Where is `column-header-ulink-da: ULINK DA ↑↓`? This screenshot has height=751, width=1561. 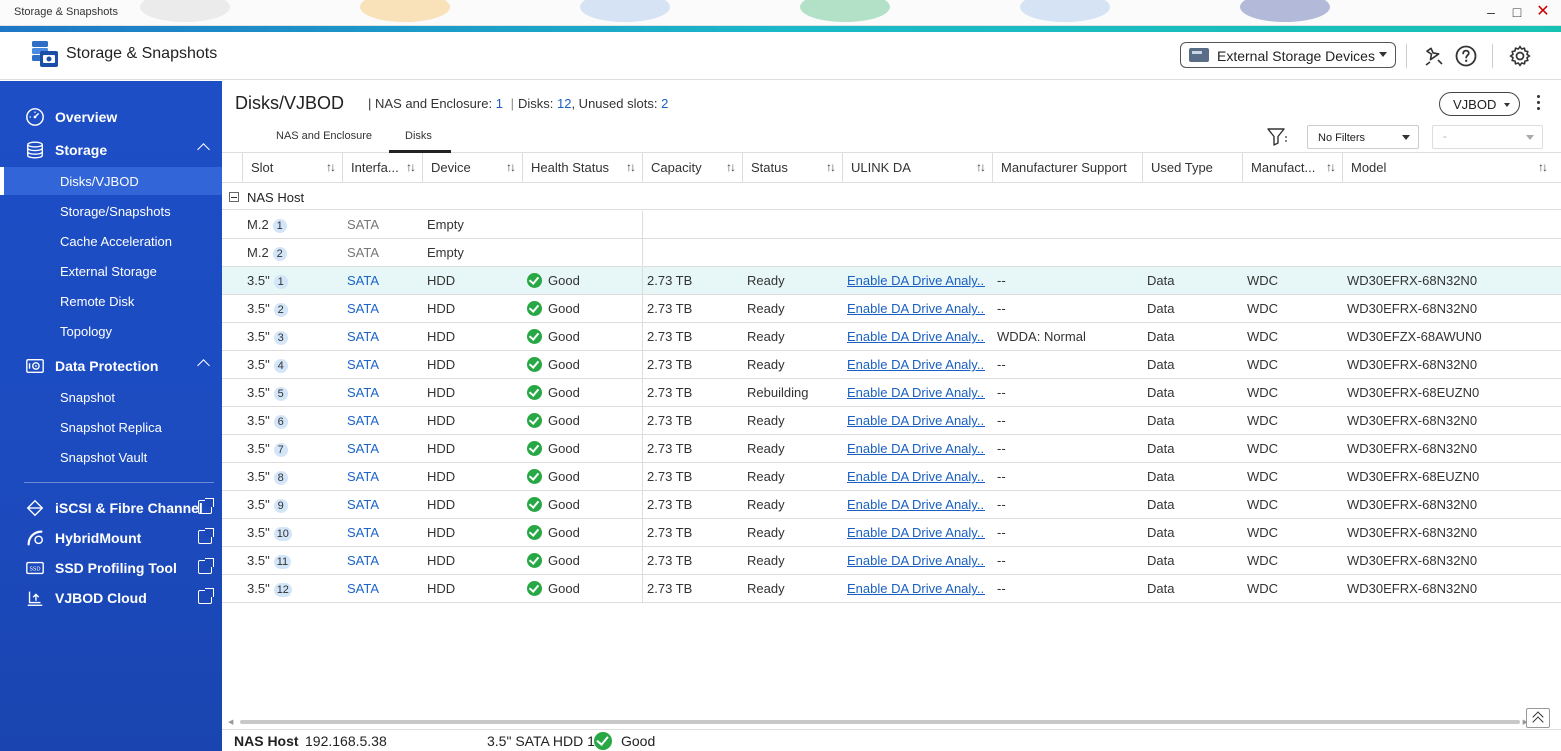 column-header-ulink-da: ULINK DA ↑↓ is located at coordinates (917, 168).